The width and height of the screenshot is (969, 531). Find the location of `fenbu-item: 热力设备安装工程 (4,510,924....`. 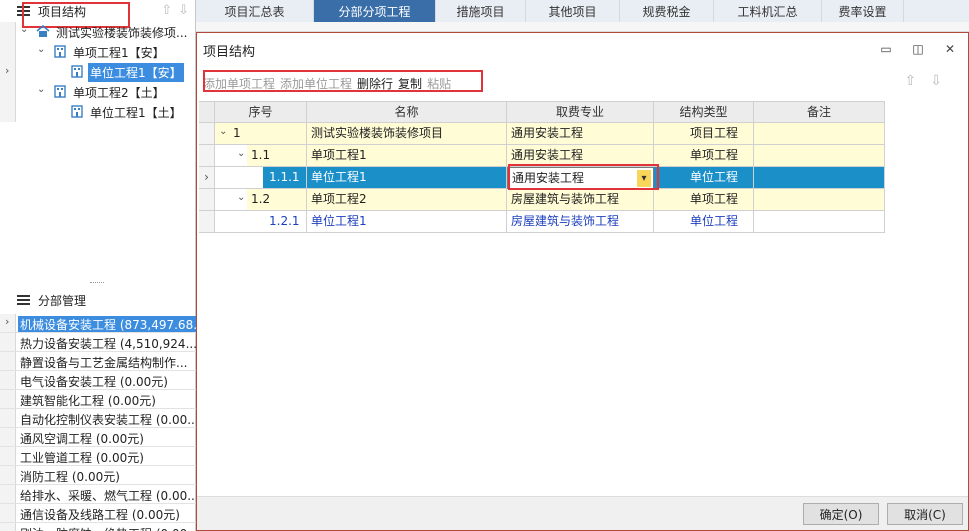

fenbu-item: 热力设备安装工程 (4,510,924.... is located at coordinates (98, 342).